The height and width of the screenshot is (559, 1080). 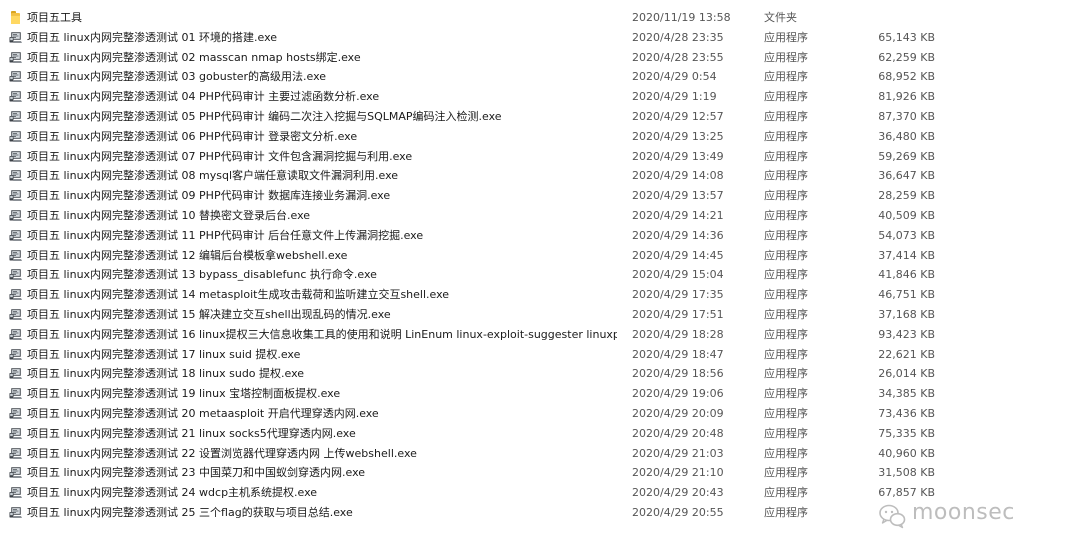 I want to click on file-date: 2020/4/29 14:21, so click(x=678, y=215).